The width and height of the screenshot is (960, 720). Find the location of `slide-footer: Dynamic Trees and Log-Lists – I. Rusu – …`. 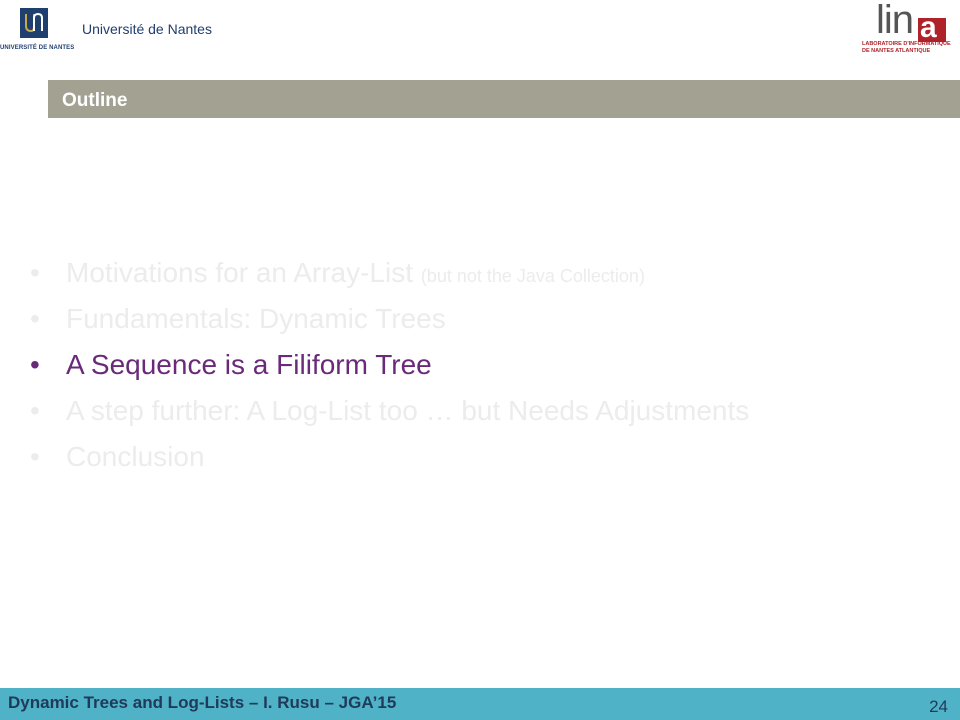

slide-footer: Dynamic Trees and Log-Lists – I. Rusu – … is located at coordinates (480, 704).